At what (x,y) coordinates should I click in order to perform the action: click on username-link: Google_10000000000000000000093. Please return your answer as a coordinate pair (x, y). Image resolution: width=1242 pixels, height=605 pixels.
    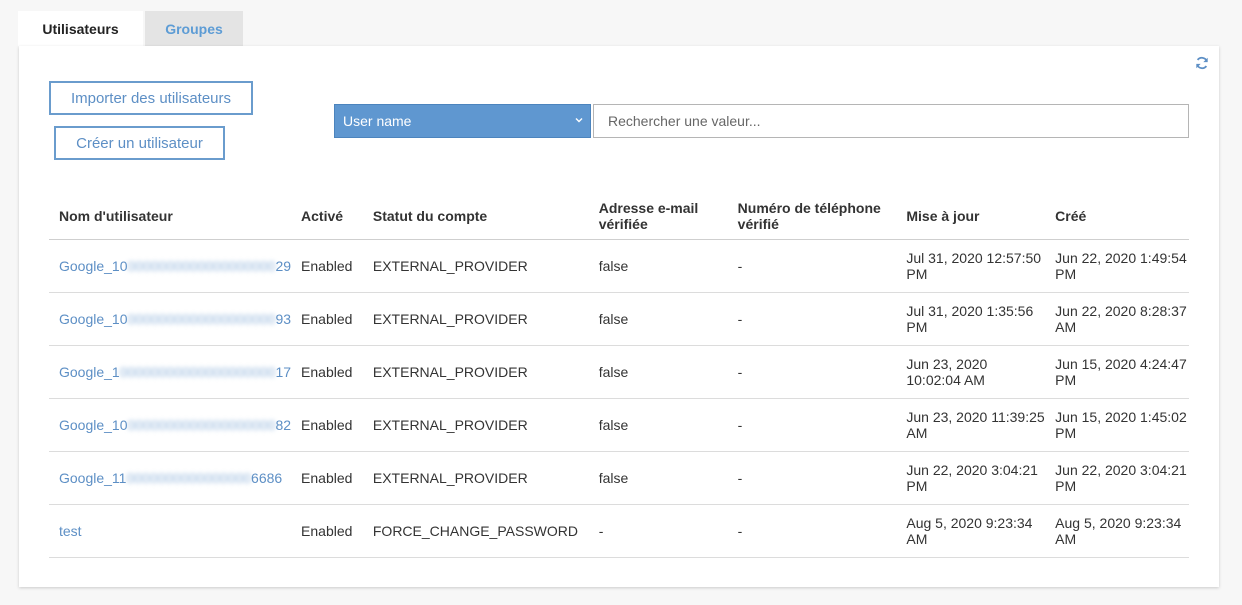
    Looking at the image, I should click on (175, 319).